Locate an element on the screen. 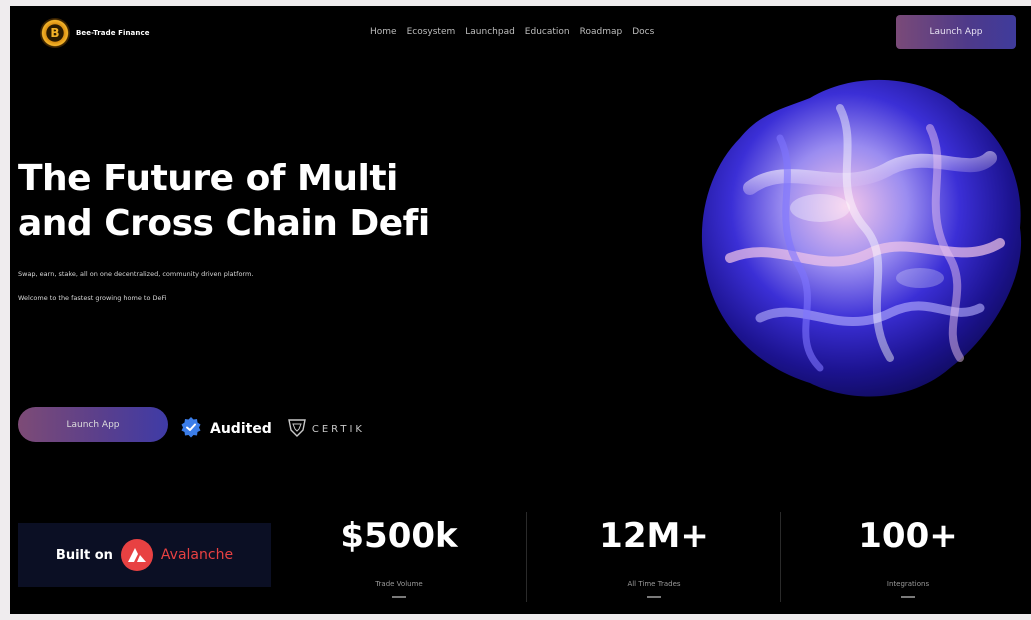  launch-app-button-header: Launch App is located at coordinates (956, 32).